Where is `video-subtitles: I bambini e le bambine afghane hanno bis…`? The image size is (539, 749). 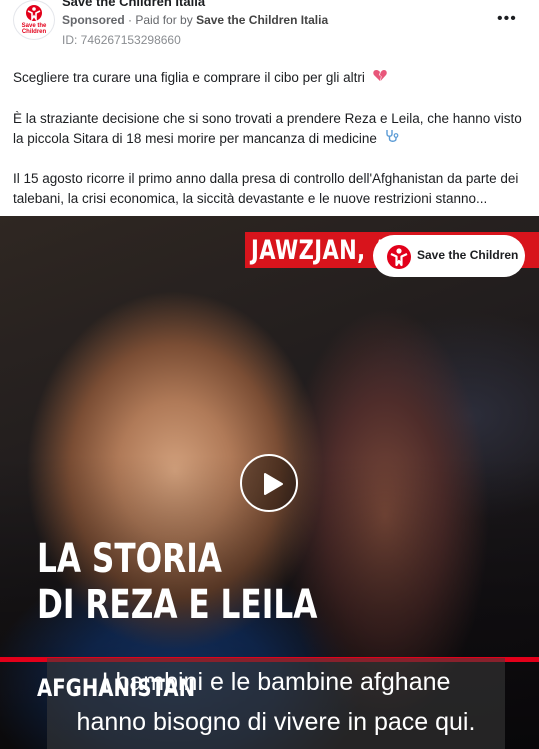 video-subtitles: I bambini e le bambine afghane hanno bis… is located at coordinates (276, 703).